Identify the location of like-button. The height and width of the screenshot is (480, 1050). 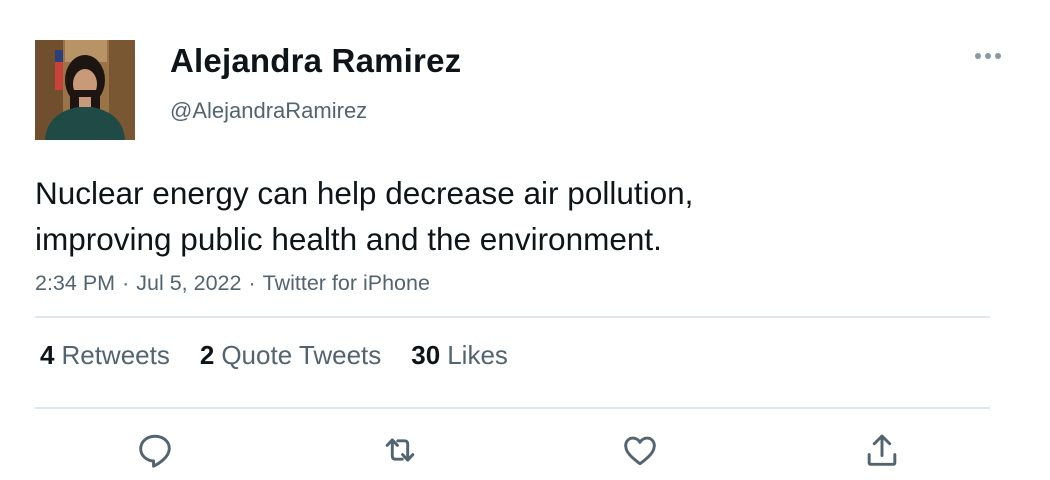
(640, 450).